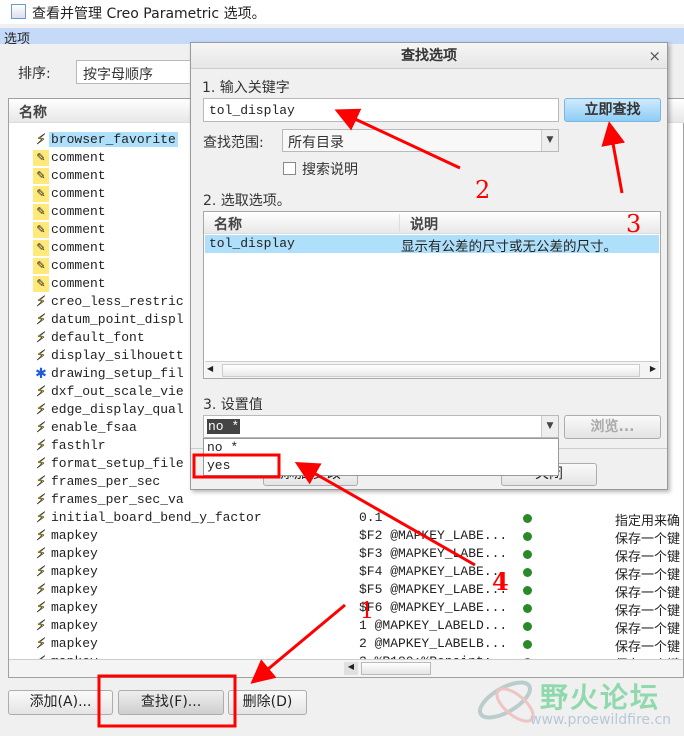  I want to click on watermark-logo-icon, so click(506, 701).